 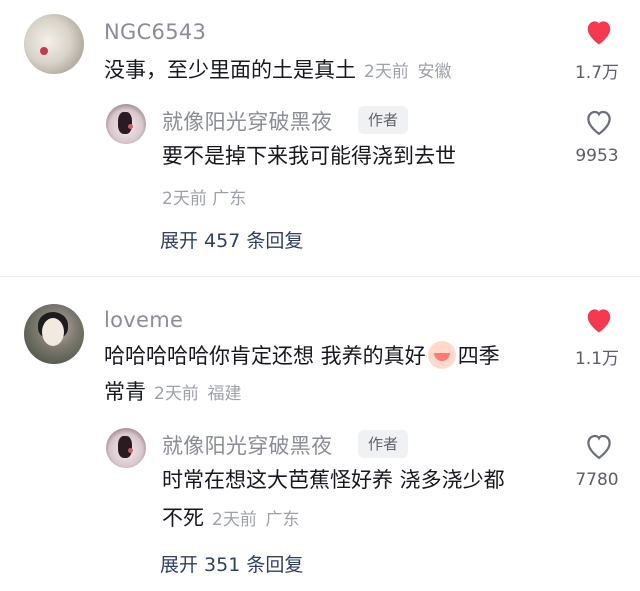 I want to click on like-count: 1.7万, so click(x=597, y=73).